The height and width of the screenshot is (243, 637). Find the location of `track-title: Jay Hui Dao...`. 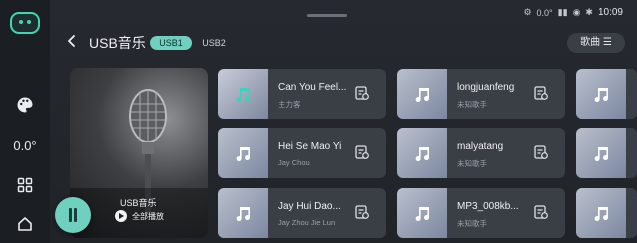

track-title: Jay Hui Dao... is located at coordinates (309, 206).